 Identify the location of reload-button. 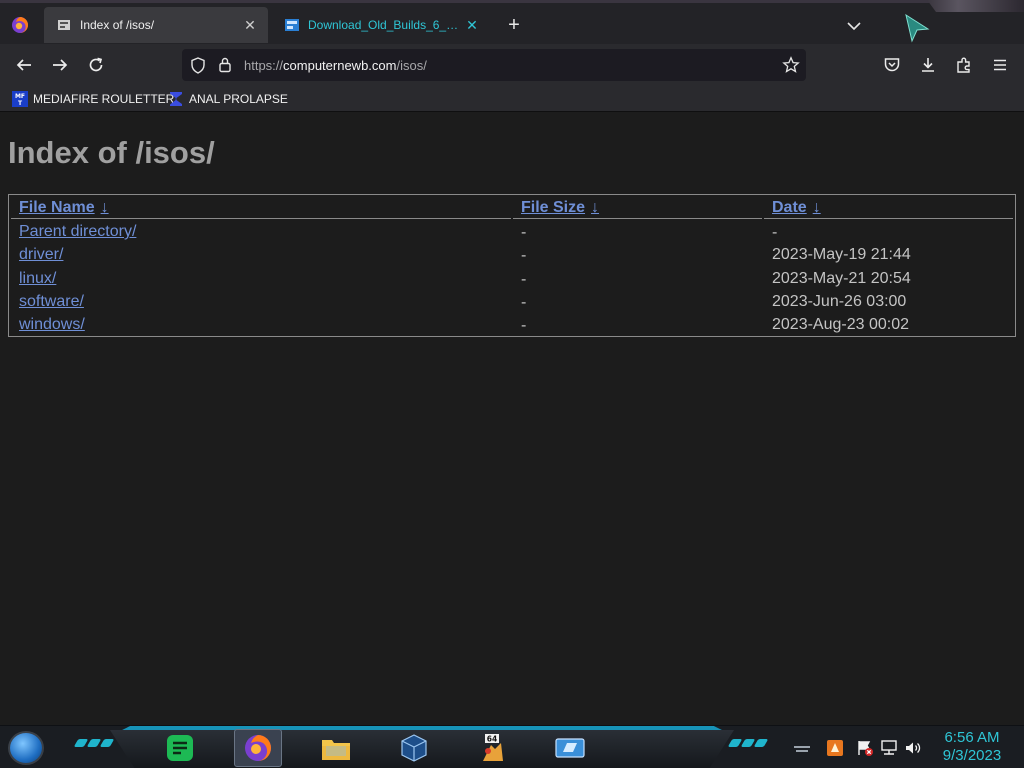
(96, 65).